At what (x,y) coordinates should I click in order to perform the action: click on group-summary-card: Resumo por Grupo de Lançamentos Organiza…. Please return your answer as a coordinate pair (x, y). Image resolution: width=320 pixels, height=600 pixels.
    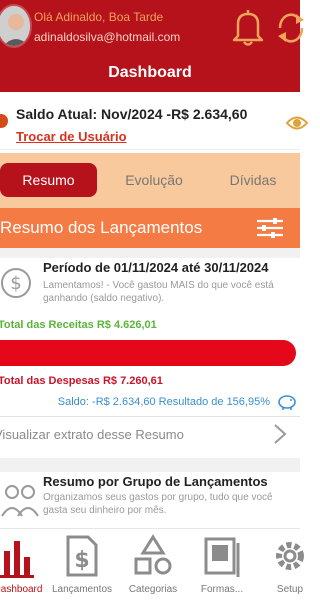
    Looking at the image, I should click on (150, 500).